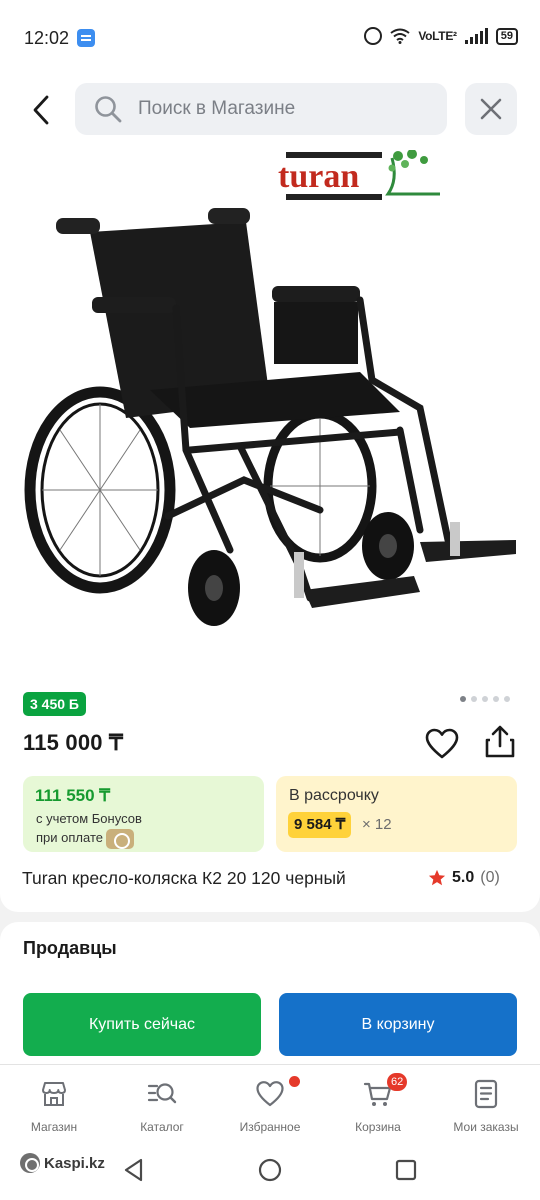 This screenshot has width=540, height=1200. Describe the element at coordinates (397, 1082) in the screenshot. I see `cart-count-badge: 62` at that location.